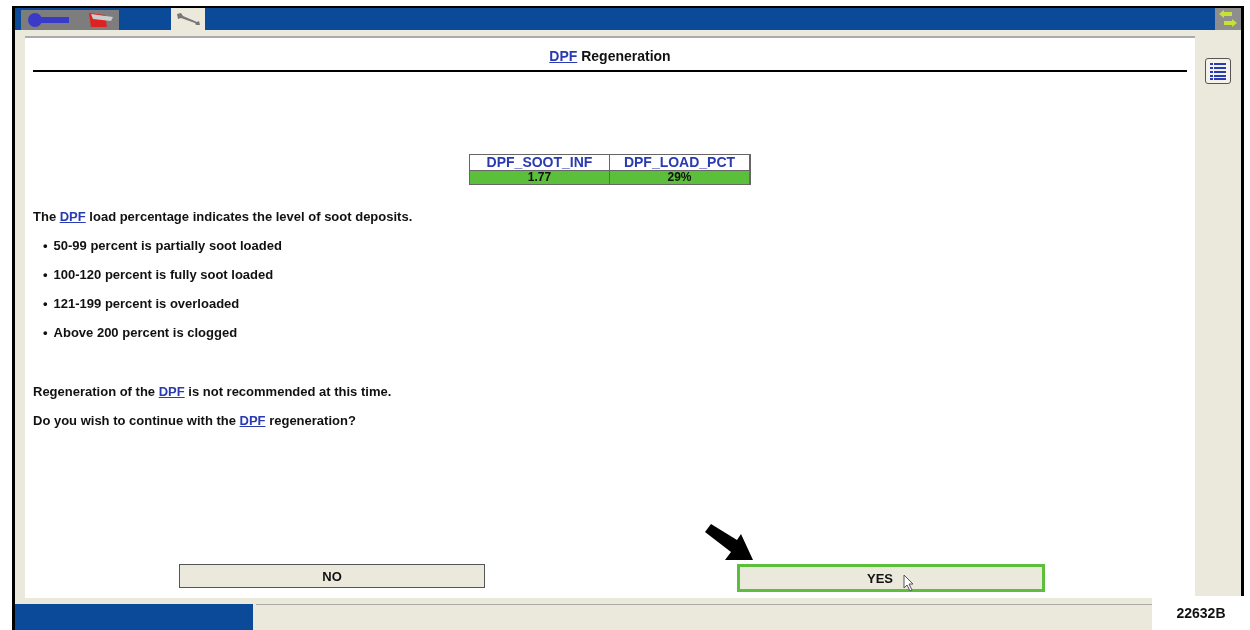  What do you see at coordinates (145, 332) in the screenshot?
I see `bullet-text: Above 200 percent is clogged` at bounding box center [145, 332].